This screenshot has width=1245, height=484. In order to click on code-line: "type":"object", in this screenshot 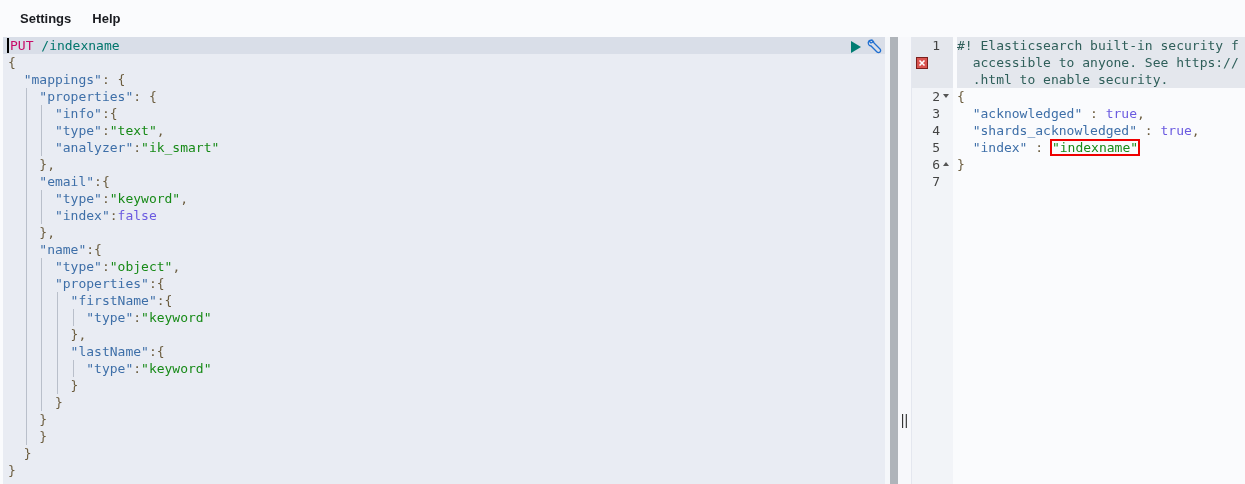, I will do `click(117, 266)`.